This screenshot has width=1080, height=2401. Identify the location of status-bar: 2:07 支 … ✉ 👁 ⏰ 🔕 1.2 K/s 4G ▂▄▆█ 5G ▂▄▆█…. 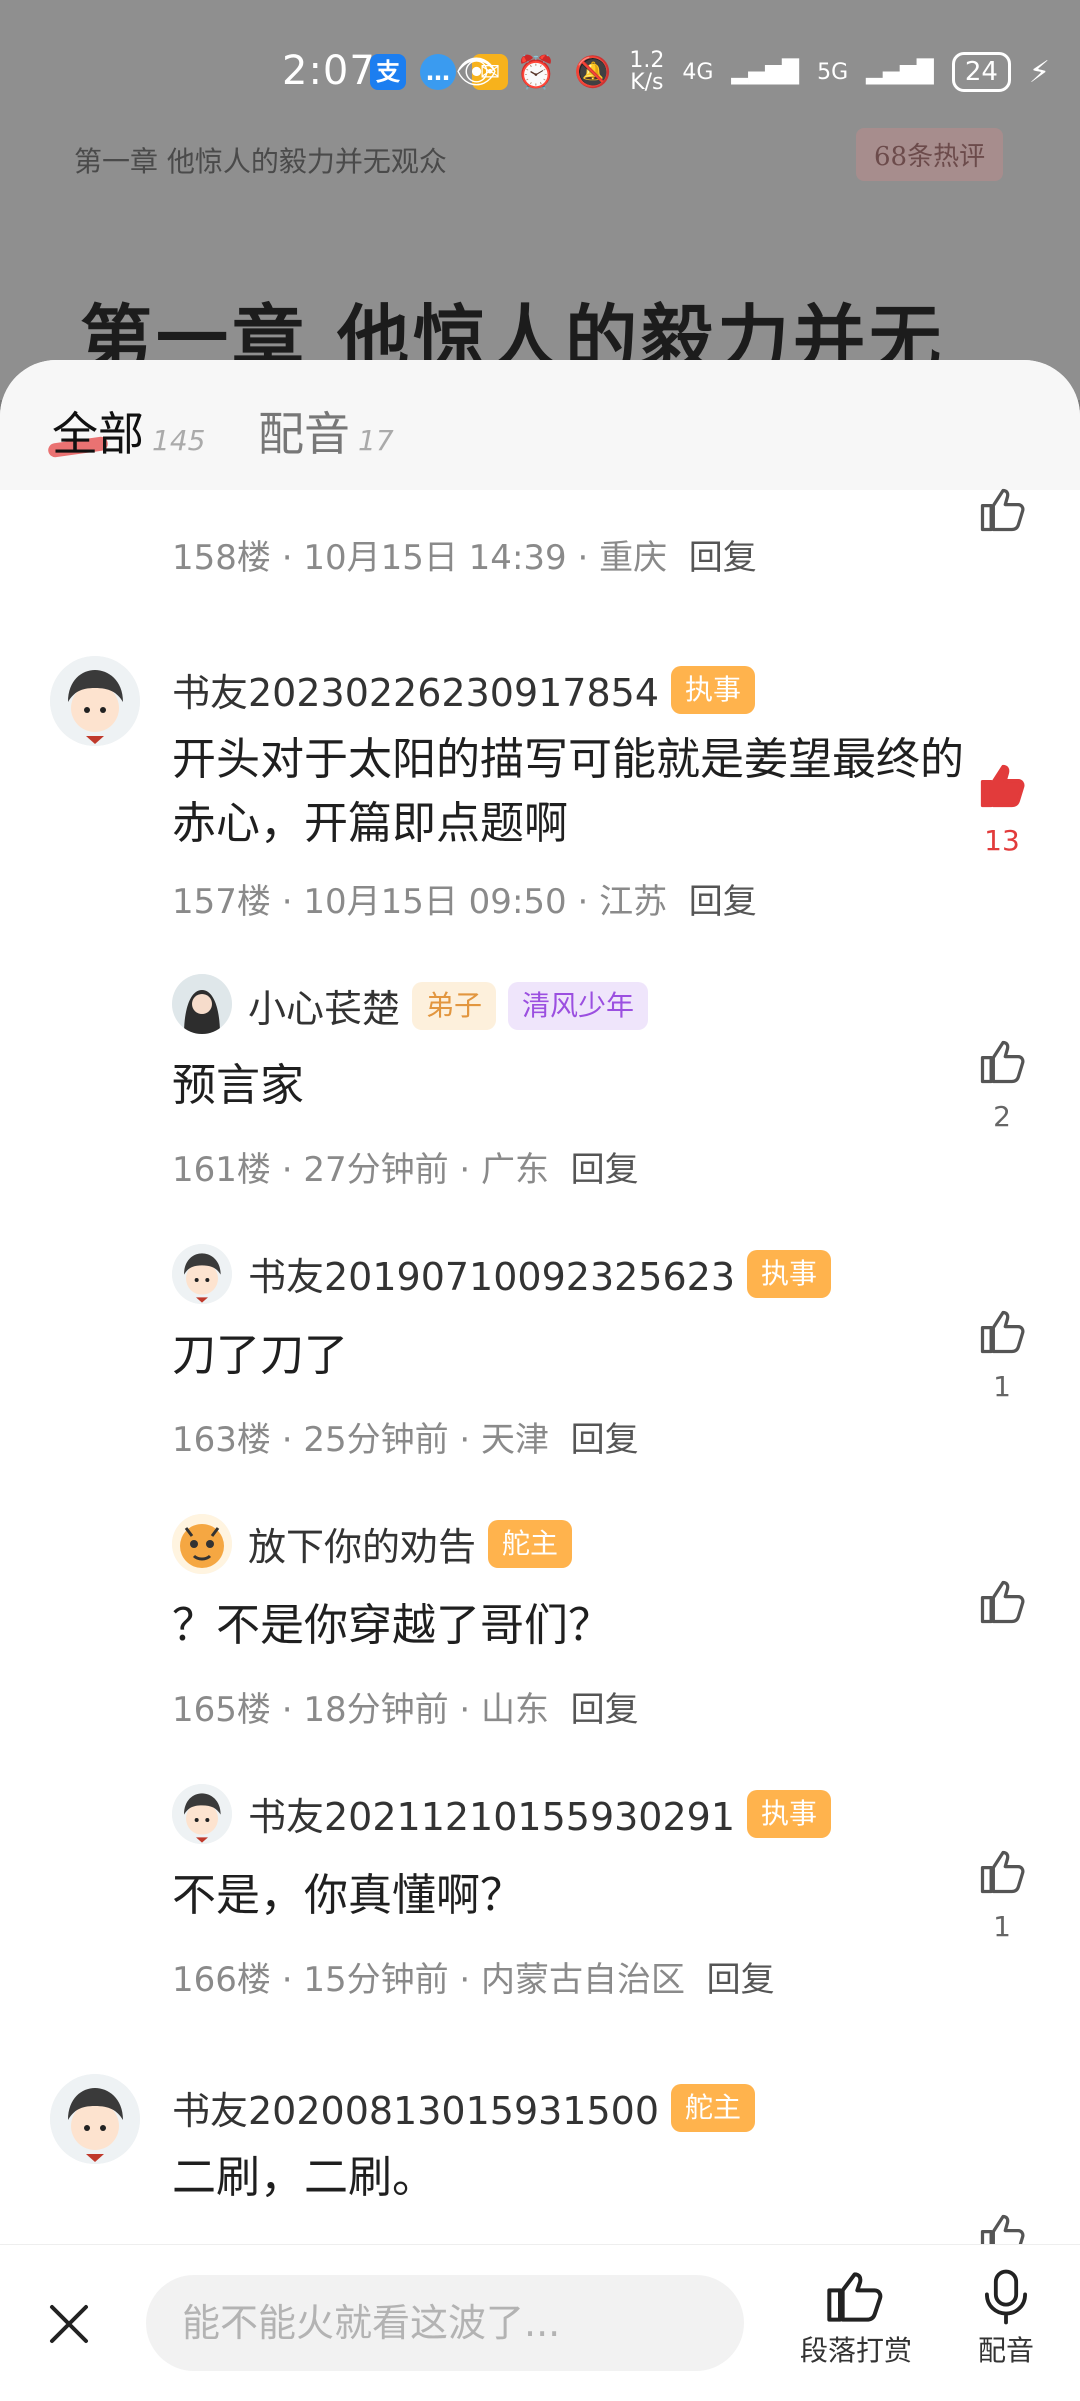
(540, 75).